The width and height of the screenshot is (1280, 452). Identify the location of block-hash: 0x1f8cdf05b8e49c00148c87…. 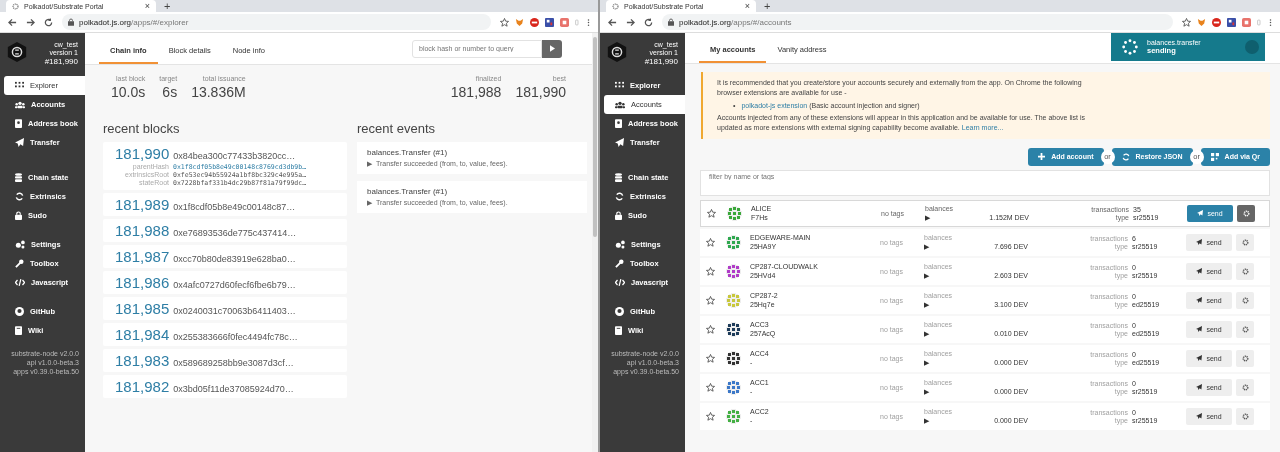
(234, 207).